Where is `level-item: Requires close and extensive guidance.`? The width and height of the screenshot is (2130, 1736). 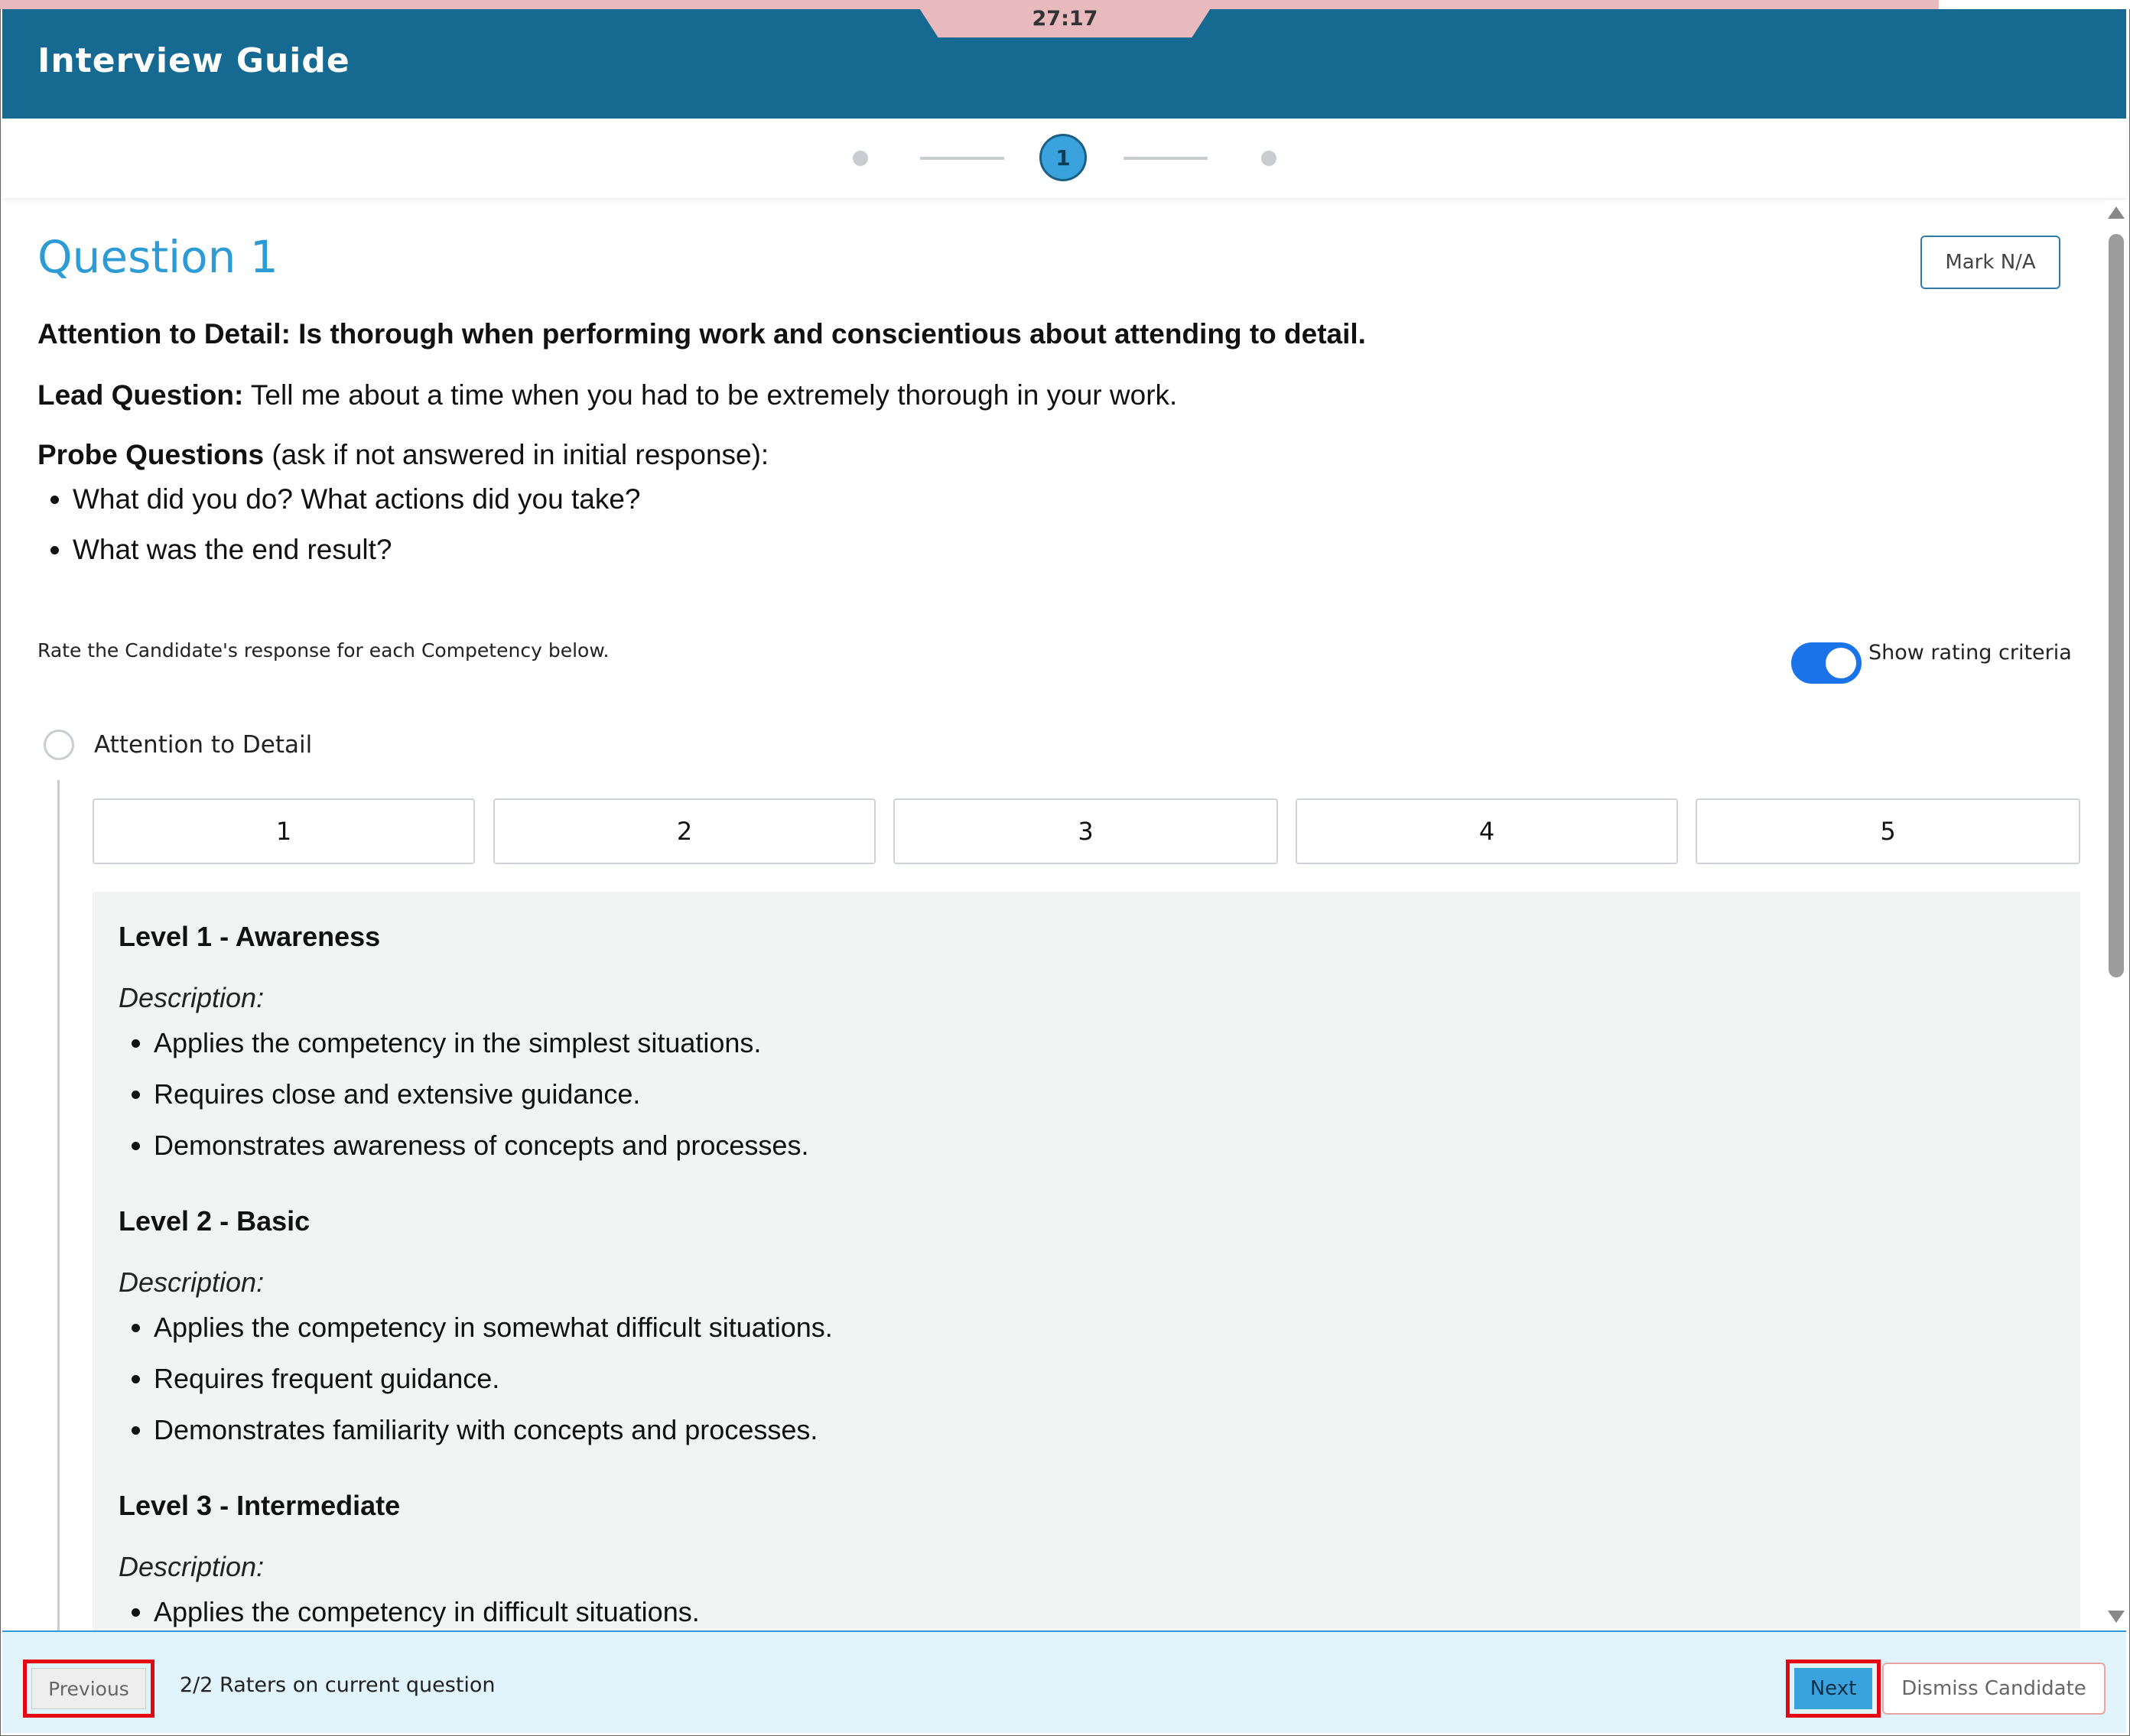
level-item: Requires close and extensive guidance. is located at coordinates (481, 1094).